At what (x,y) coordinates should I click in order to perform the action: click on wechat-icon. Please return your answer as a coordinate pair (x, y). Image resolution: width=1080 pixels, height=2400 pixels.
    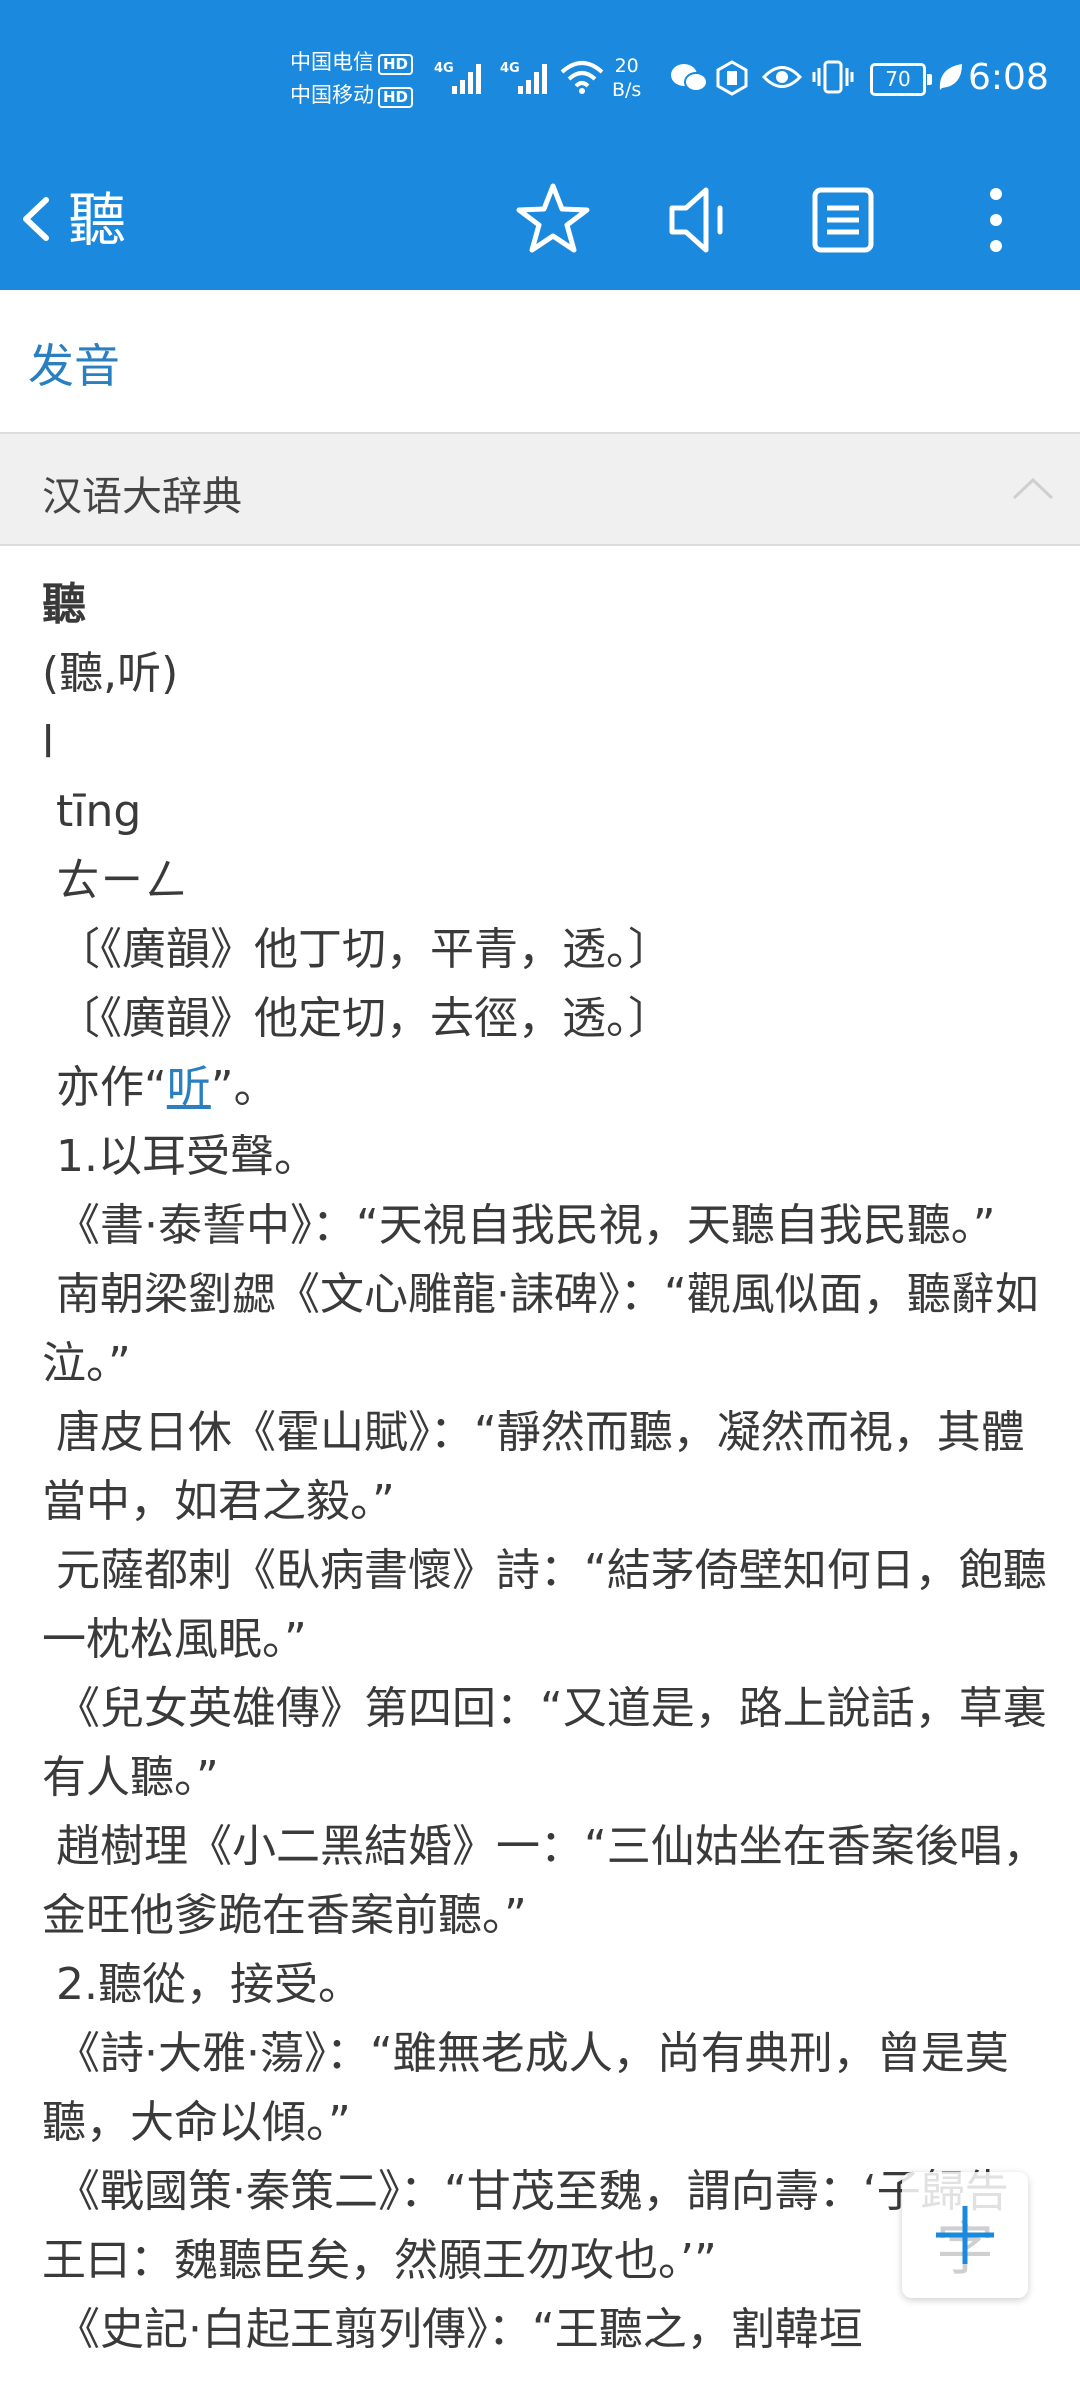
    Looking at the image, I should click on (689, 78).